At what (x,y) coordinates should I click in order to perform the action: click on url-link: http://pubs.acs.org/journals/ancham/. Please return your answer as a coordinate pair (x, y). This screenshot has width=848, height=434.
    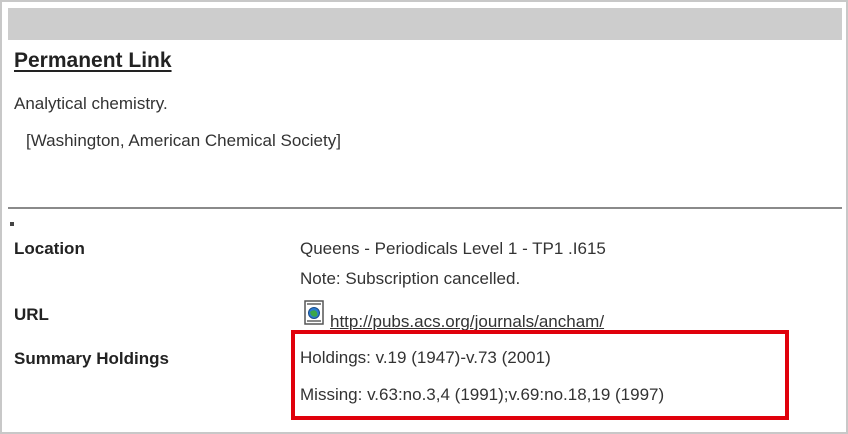
    Looking at the image, I should click on (467, 321).